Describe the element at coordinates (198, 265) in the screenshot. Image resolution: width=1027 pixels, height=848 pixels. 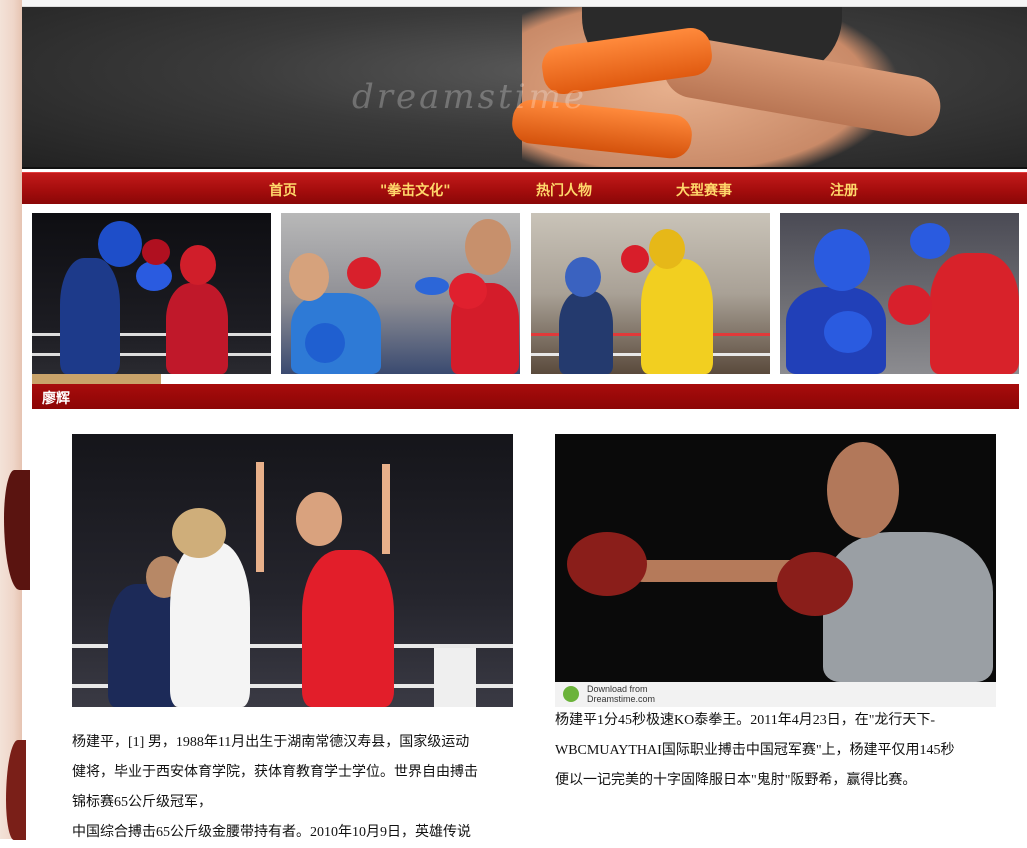
I see `headgear-red` at that location.